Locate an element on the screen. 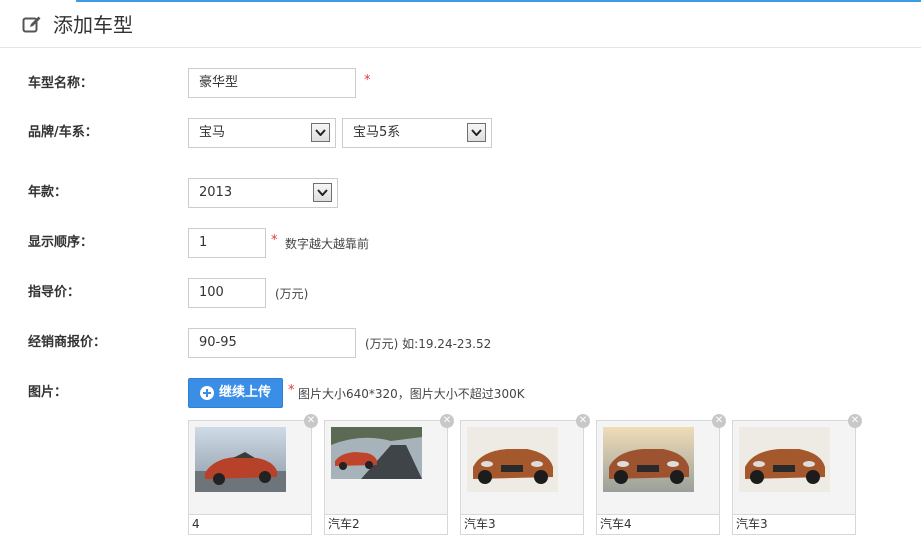 The image size is (921, 540). order-label: 显示顺序： is located at coordinates (61, 242).